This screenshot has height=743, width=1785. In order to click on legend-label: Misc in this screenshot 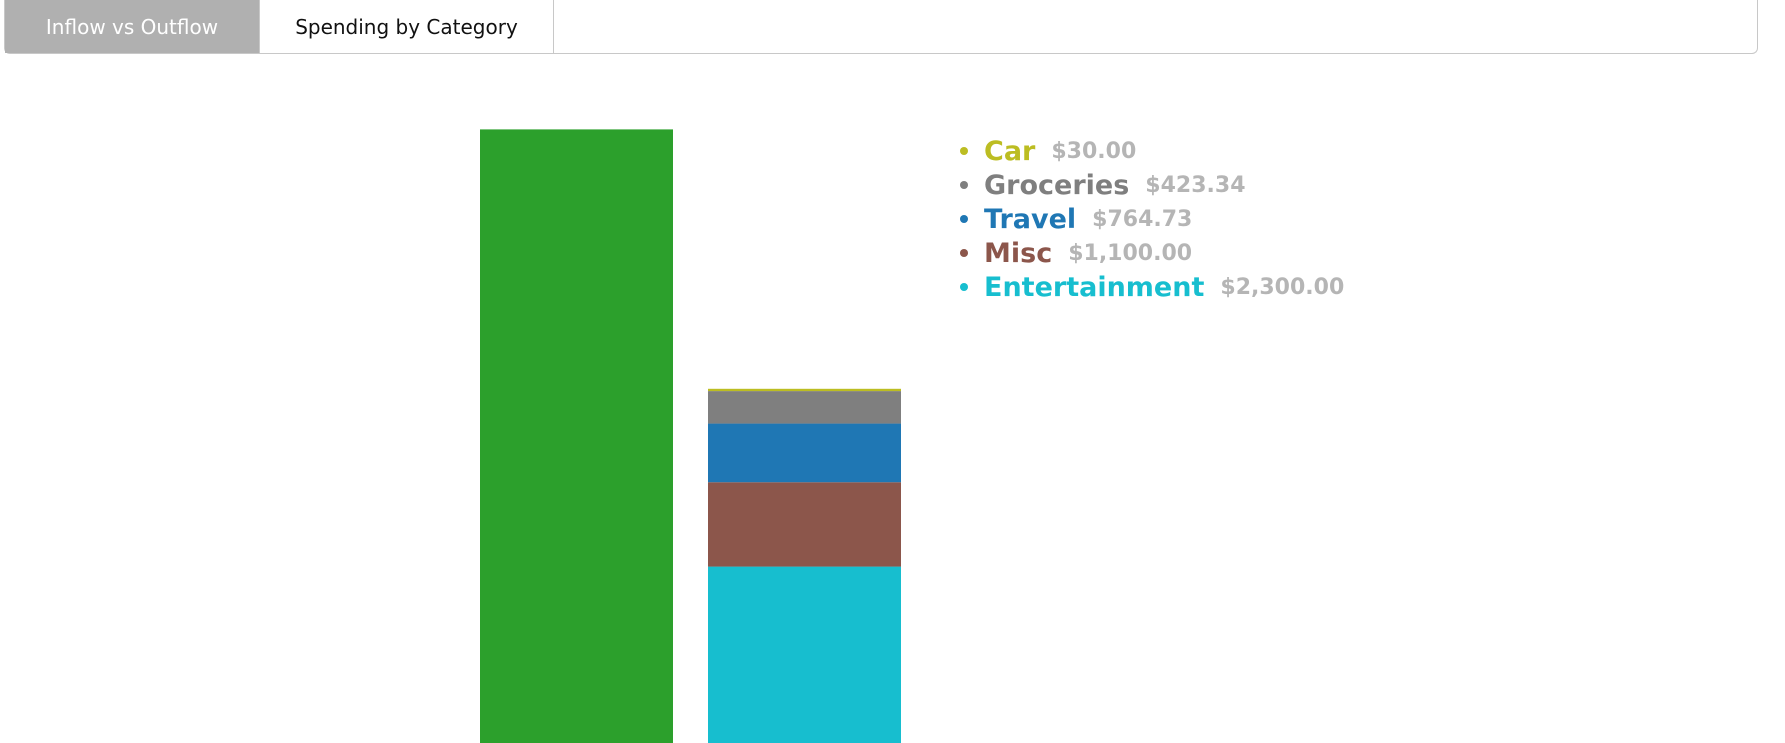, I will do `click(1018, 253)`.